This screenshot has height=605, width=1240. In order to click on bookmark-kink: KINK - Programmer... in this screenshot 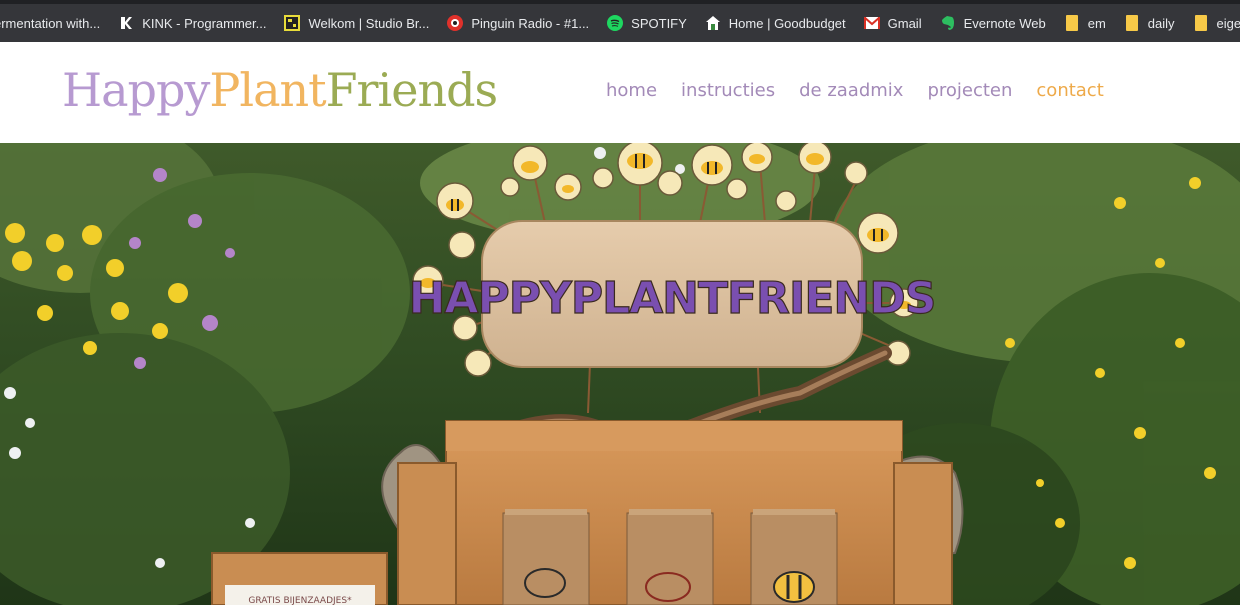, I will do `click(196, 23)`.